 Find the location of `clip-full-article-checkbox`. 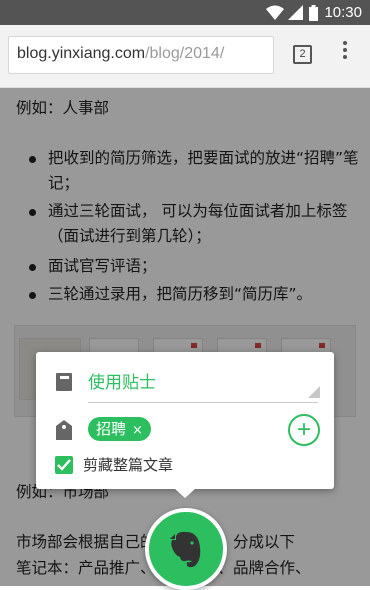

clip-full-article-checkbox is located at coordinates (64, 465).